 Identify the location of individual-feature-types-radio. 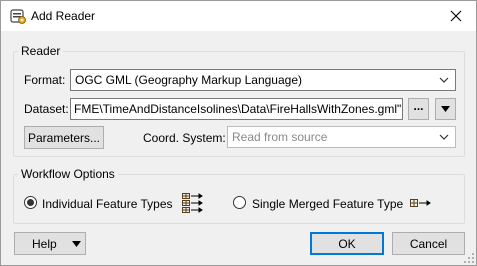
(30, 202).